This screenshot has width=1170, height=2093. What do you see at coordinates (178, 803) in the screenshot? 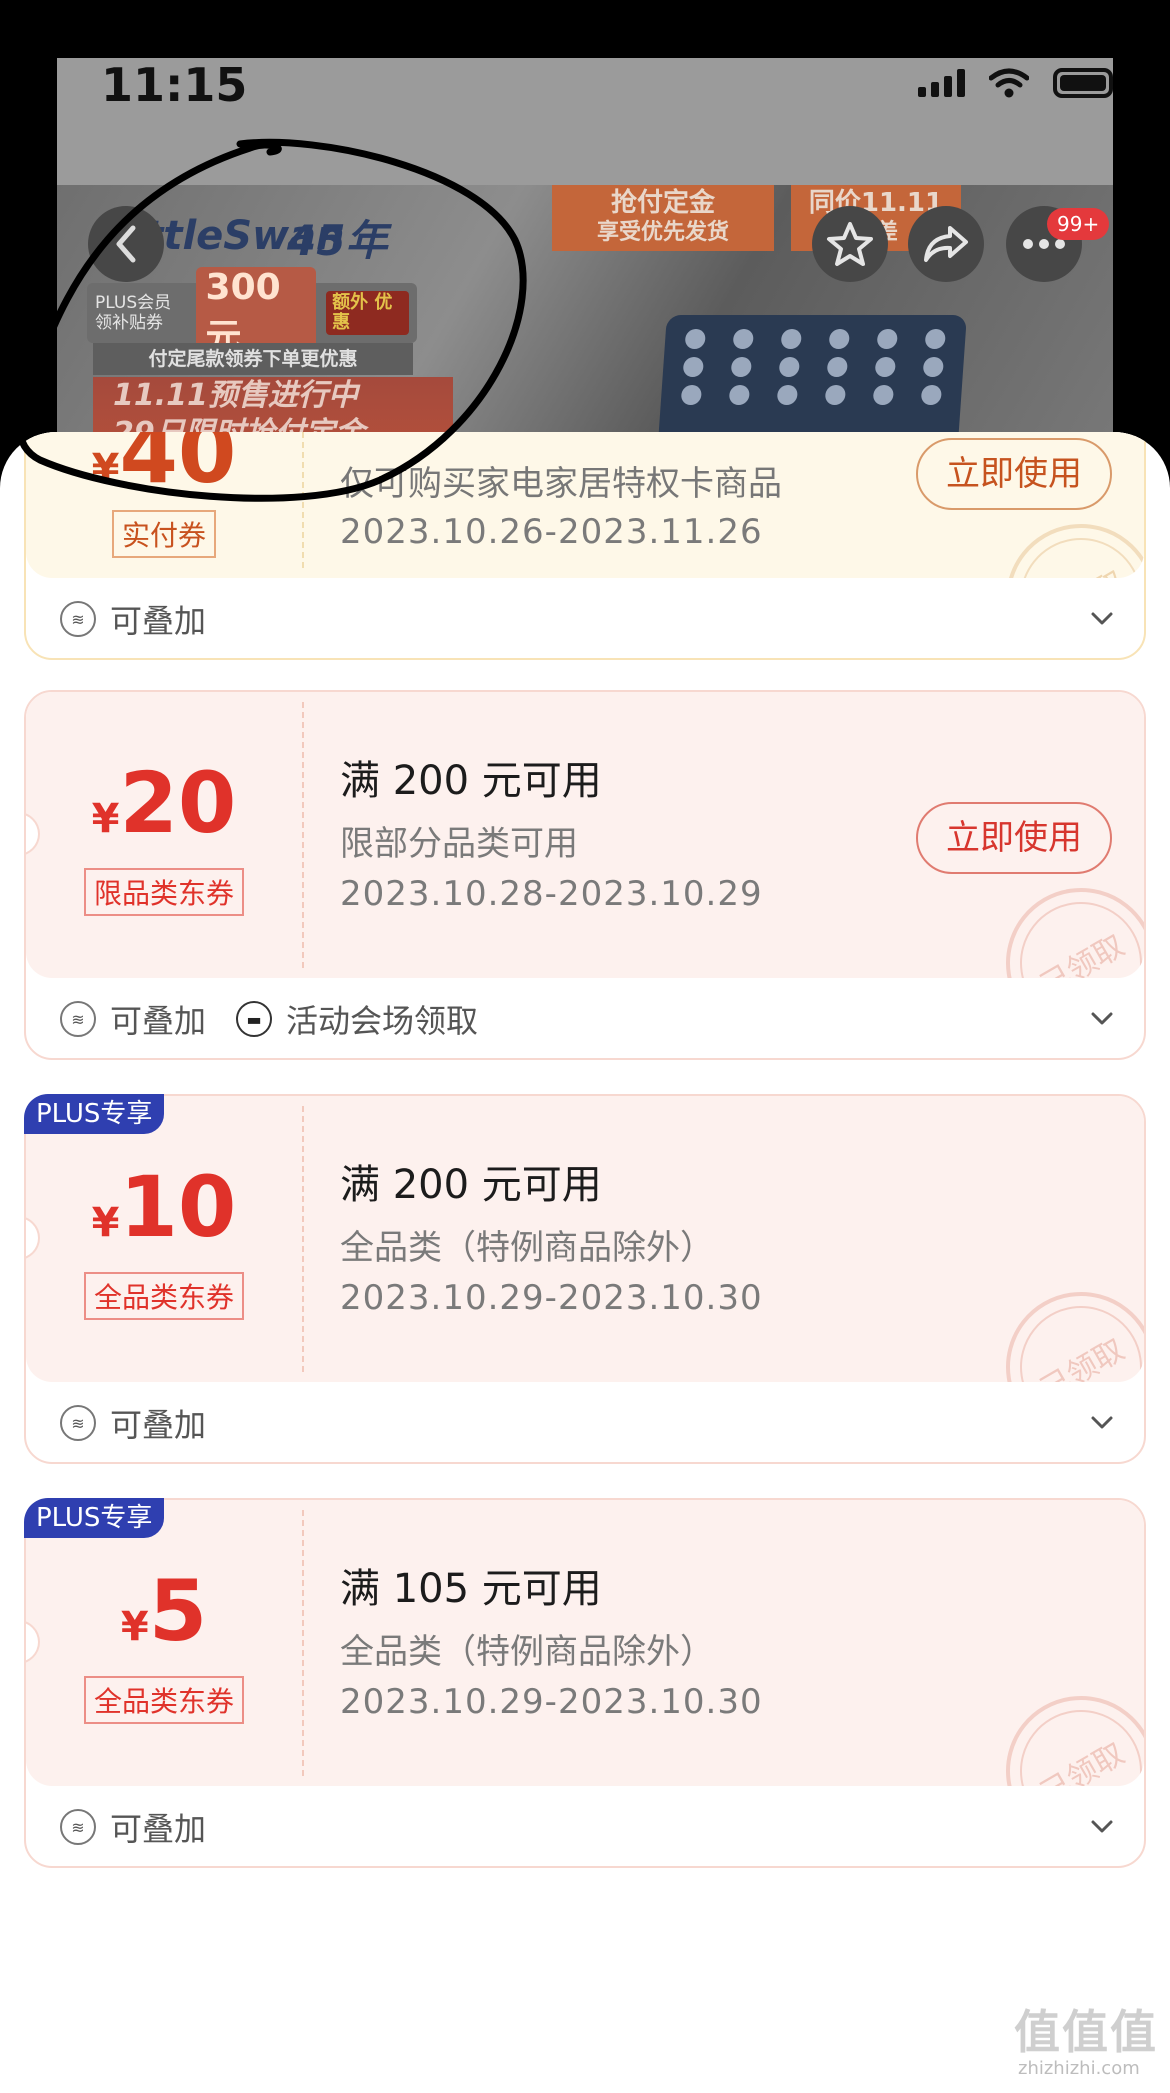
I see `coupon-value: 20` at bounding box center [178, 803].